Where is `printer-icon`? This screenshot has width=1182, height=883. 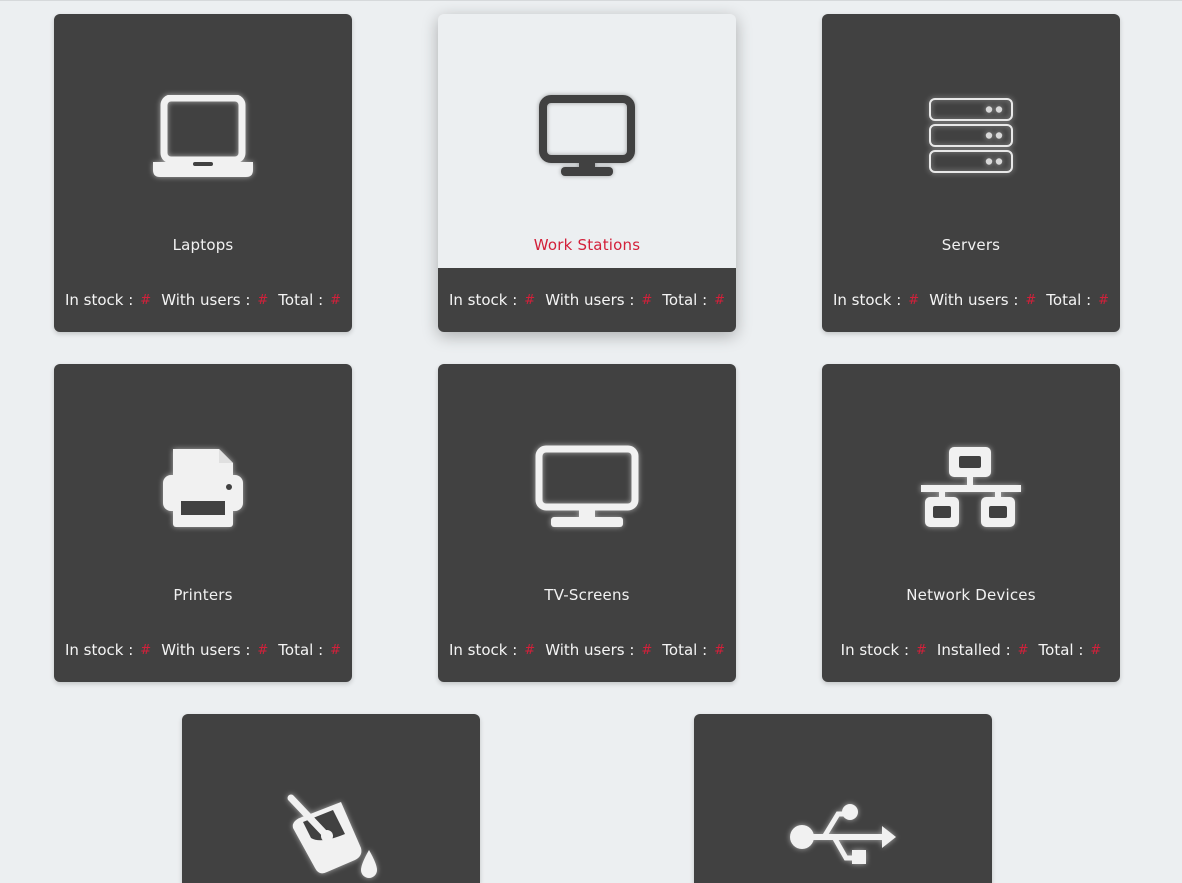 printer-icon is located at coordinates (203, 487).